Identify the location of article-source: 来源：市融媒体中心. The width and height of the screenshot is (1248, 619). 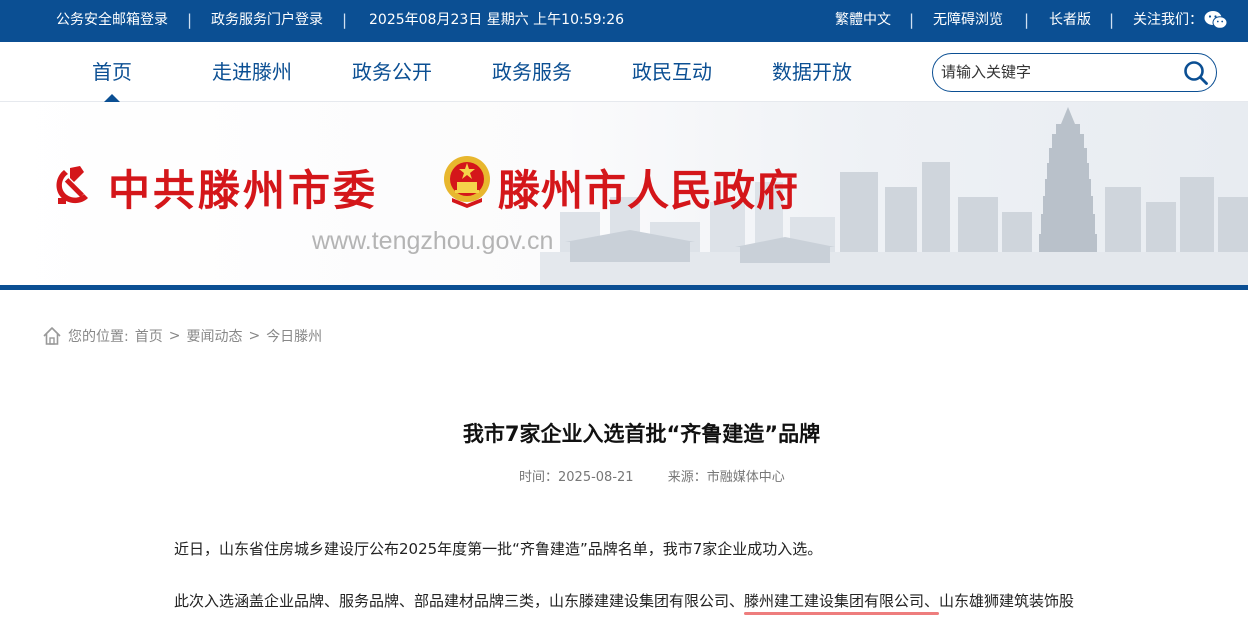
(726, 477).